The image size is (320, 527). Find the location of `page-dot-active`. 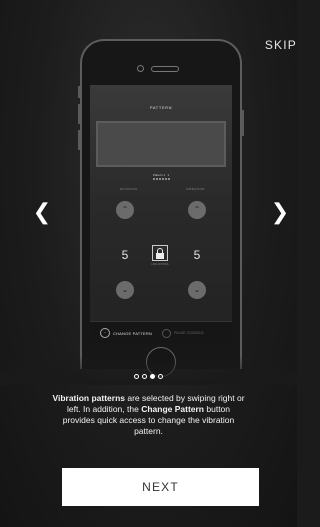

page-dot-active is located at coordinates (152, 376).